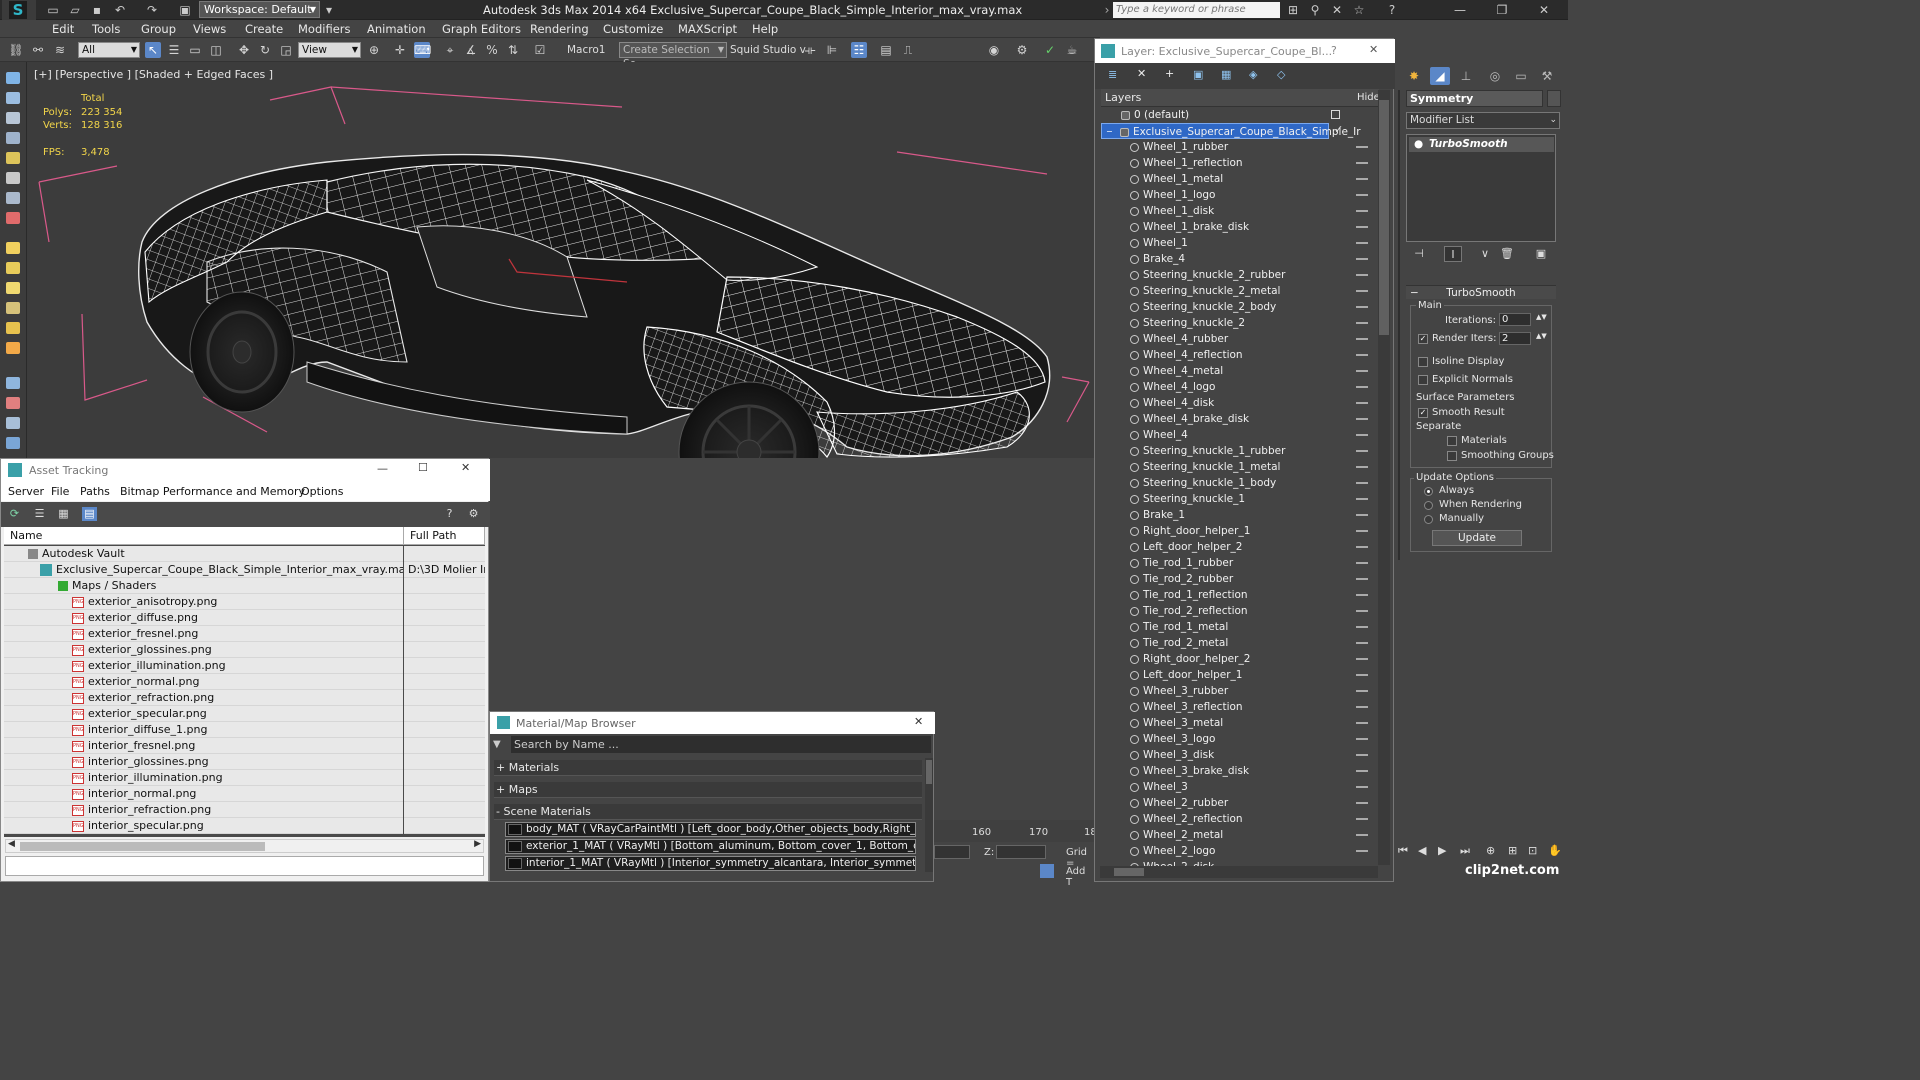 Image resolution: width=1920 pixels, height=1080 pixels. What do you see at coordinates (329, 10) in the screenshot?
I see `quick-access-dropdown-icon: ▾` at bounding box center [329, 10].